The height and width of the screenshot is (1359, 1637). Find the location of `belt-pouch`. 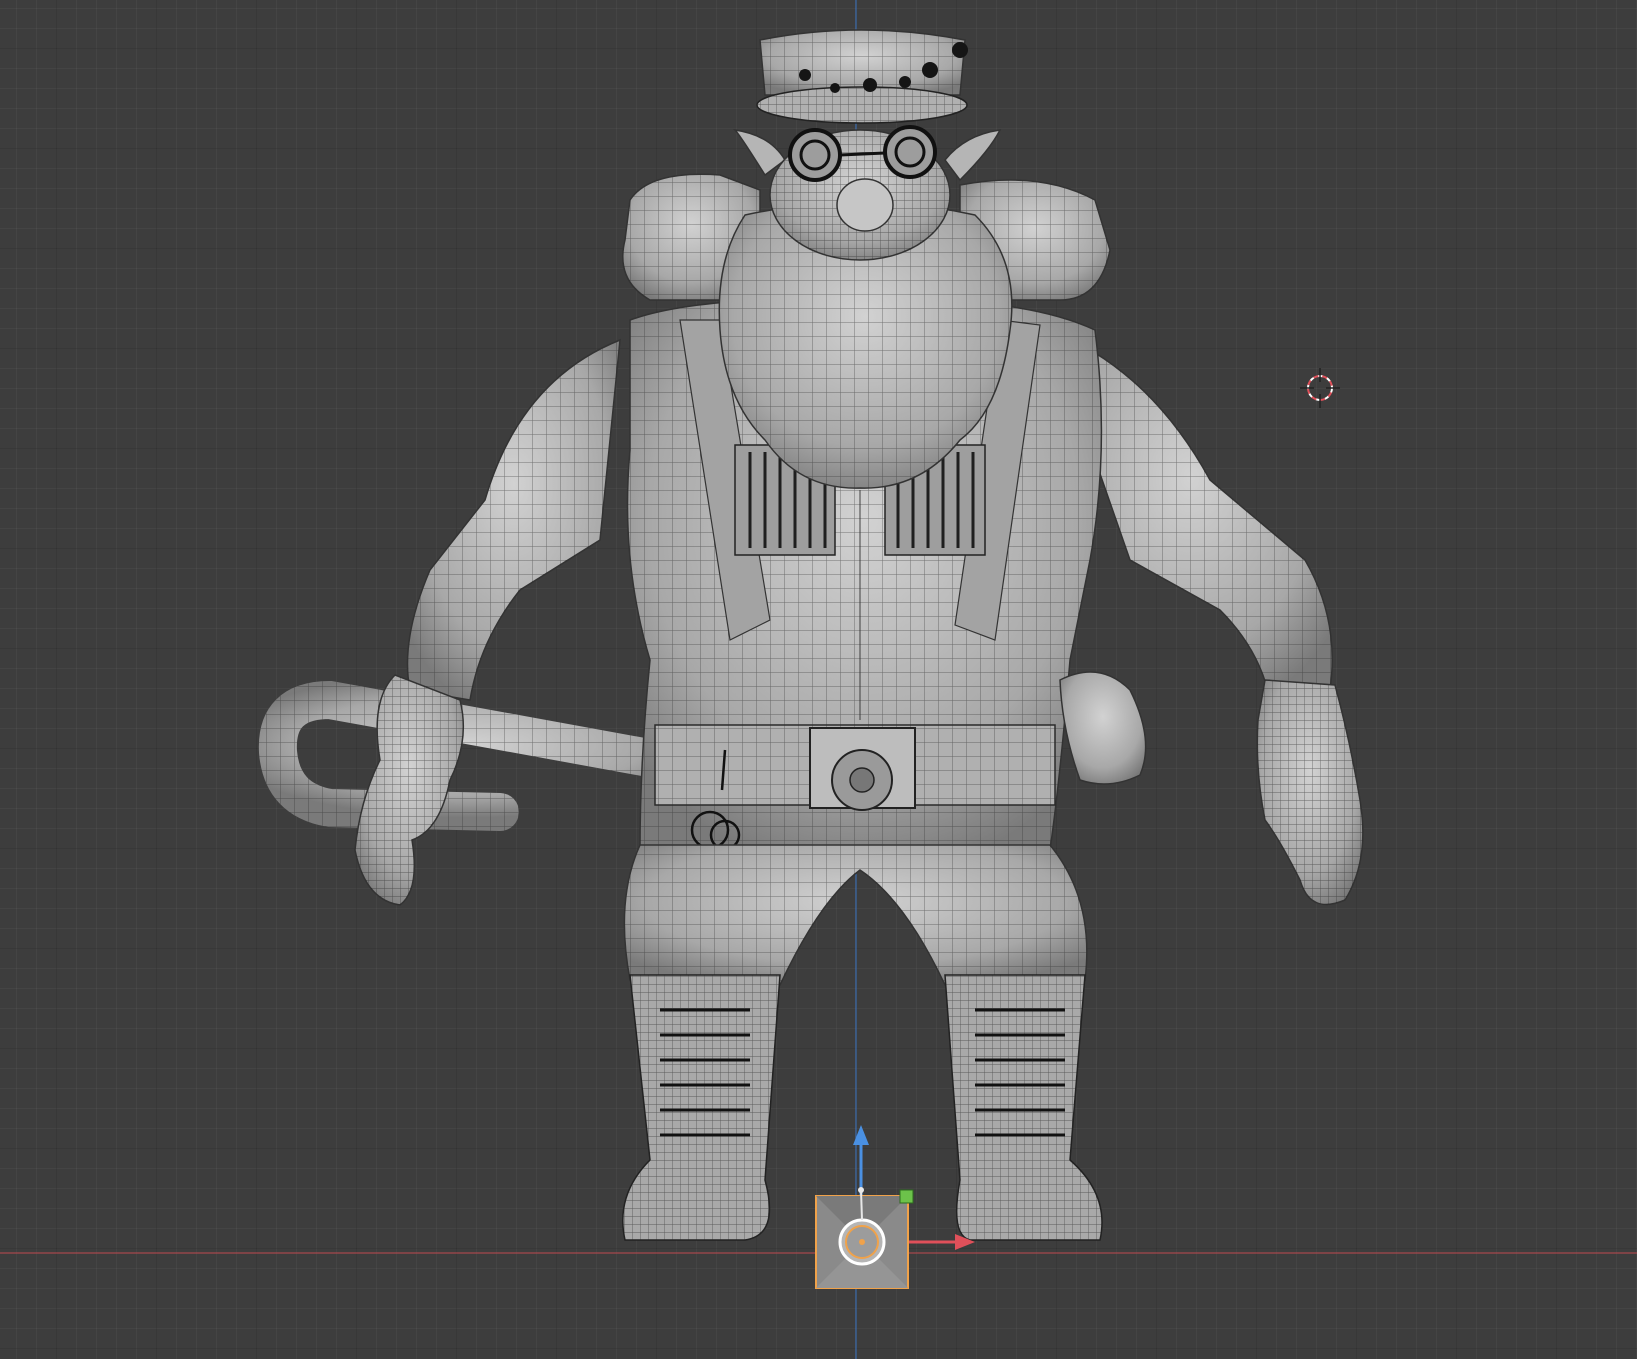

belt-pouch is located at coordinates (1103, 728).